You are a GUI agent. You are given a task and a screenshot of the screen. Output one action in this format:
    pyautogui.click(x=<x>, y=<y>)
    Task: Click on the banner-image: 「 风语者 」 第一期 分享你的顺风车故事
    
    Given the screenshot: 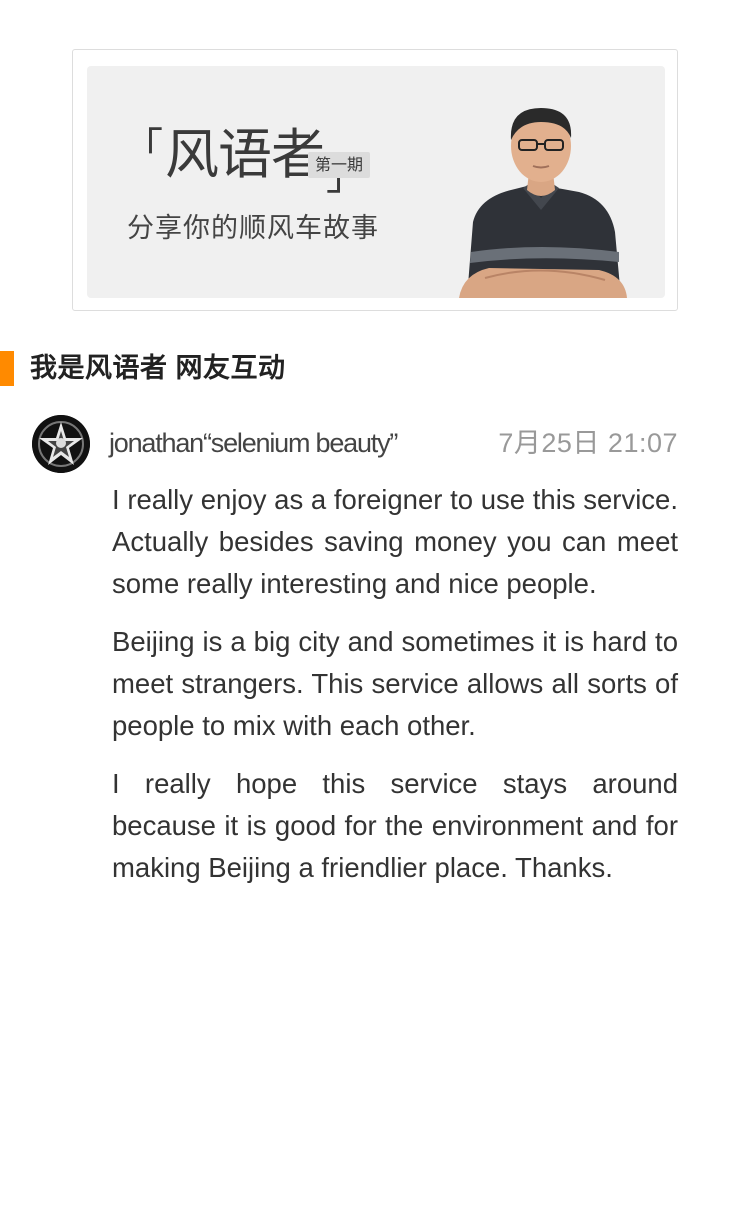 What is the action you would take?
    pyautogui.click(x=376, y=182)
    